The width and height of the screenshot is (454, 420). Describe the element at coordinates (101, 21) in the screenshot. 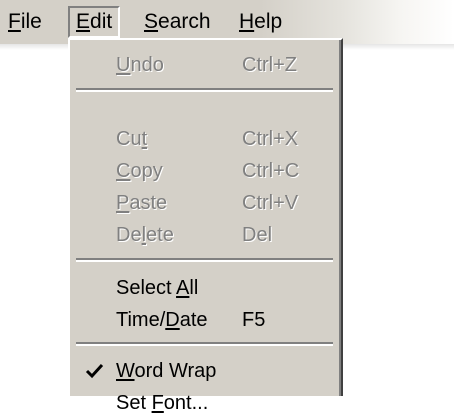

I see `menu-edit-label-post: dit` at that location.